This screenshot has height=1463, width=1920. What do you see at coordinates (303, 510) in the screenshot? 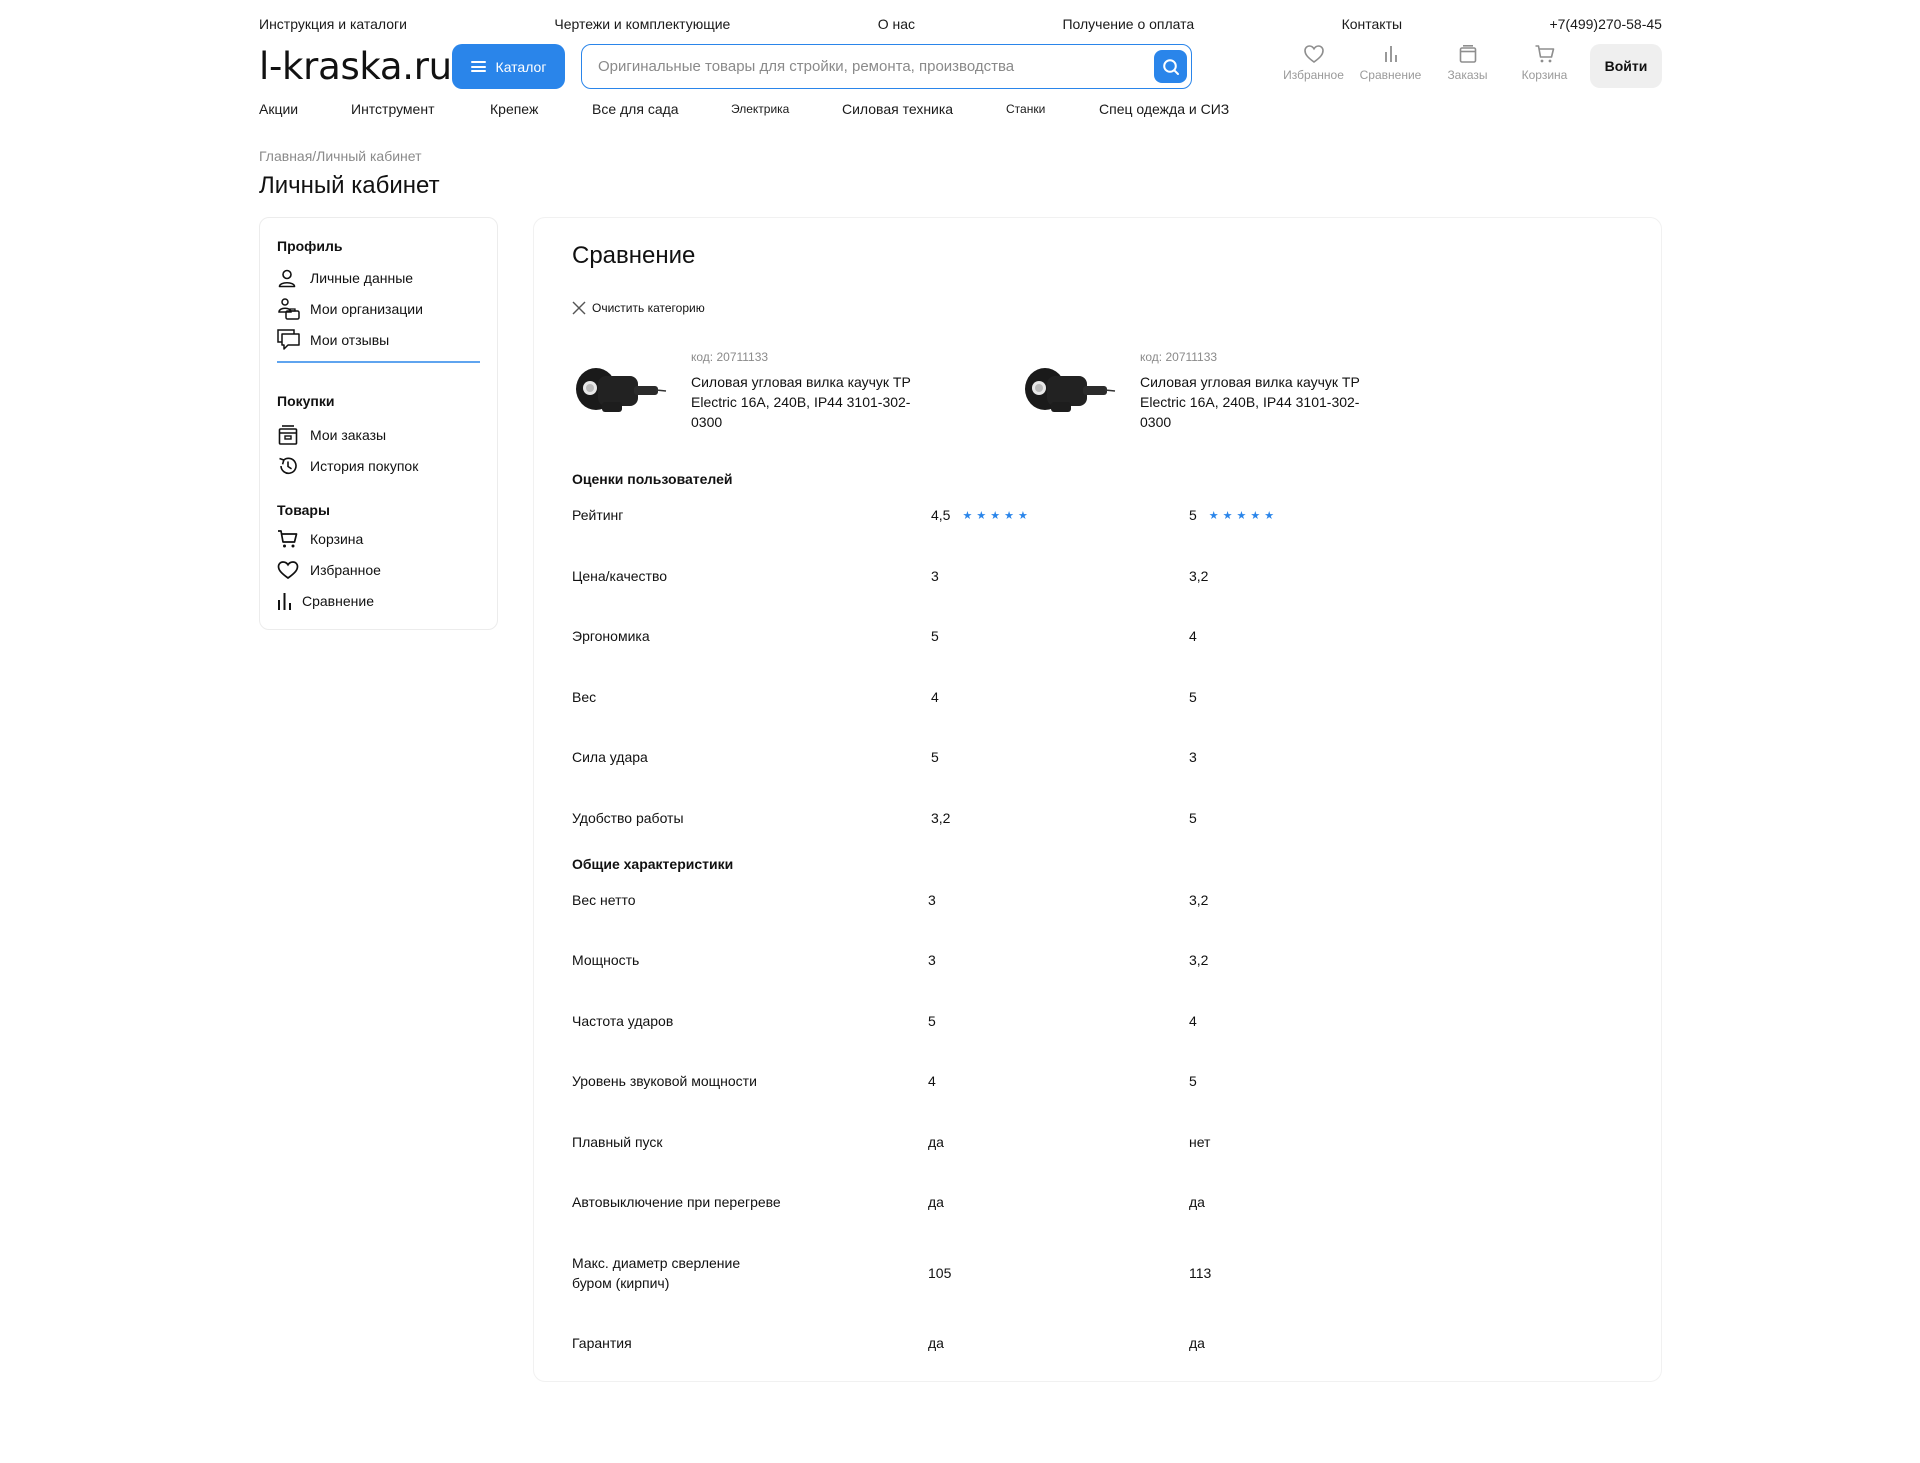
I see `sidebar-group-products: Товары` at bounding box center [303, 510].